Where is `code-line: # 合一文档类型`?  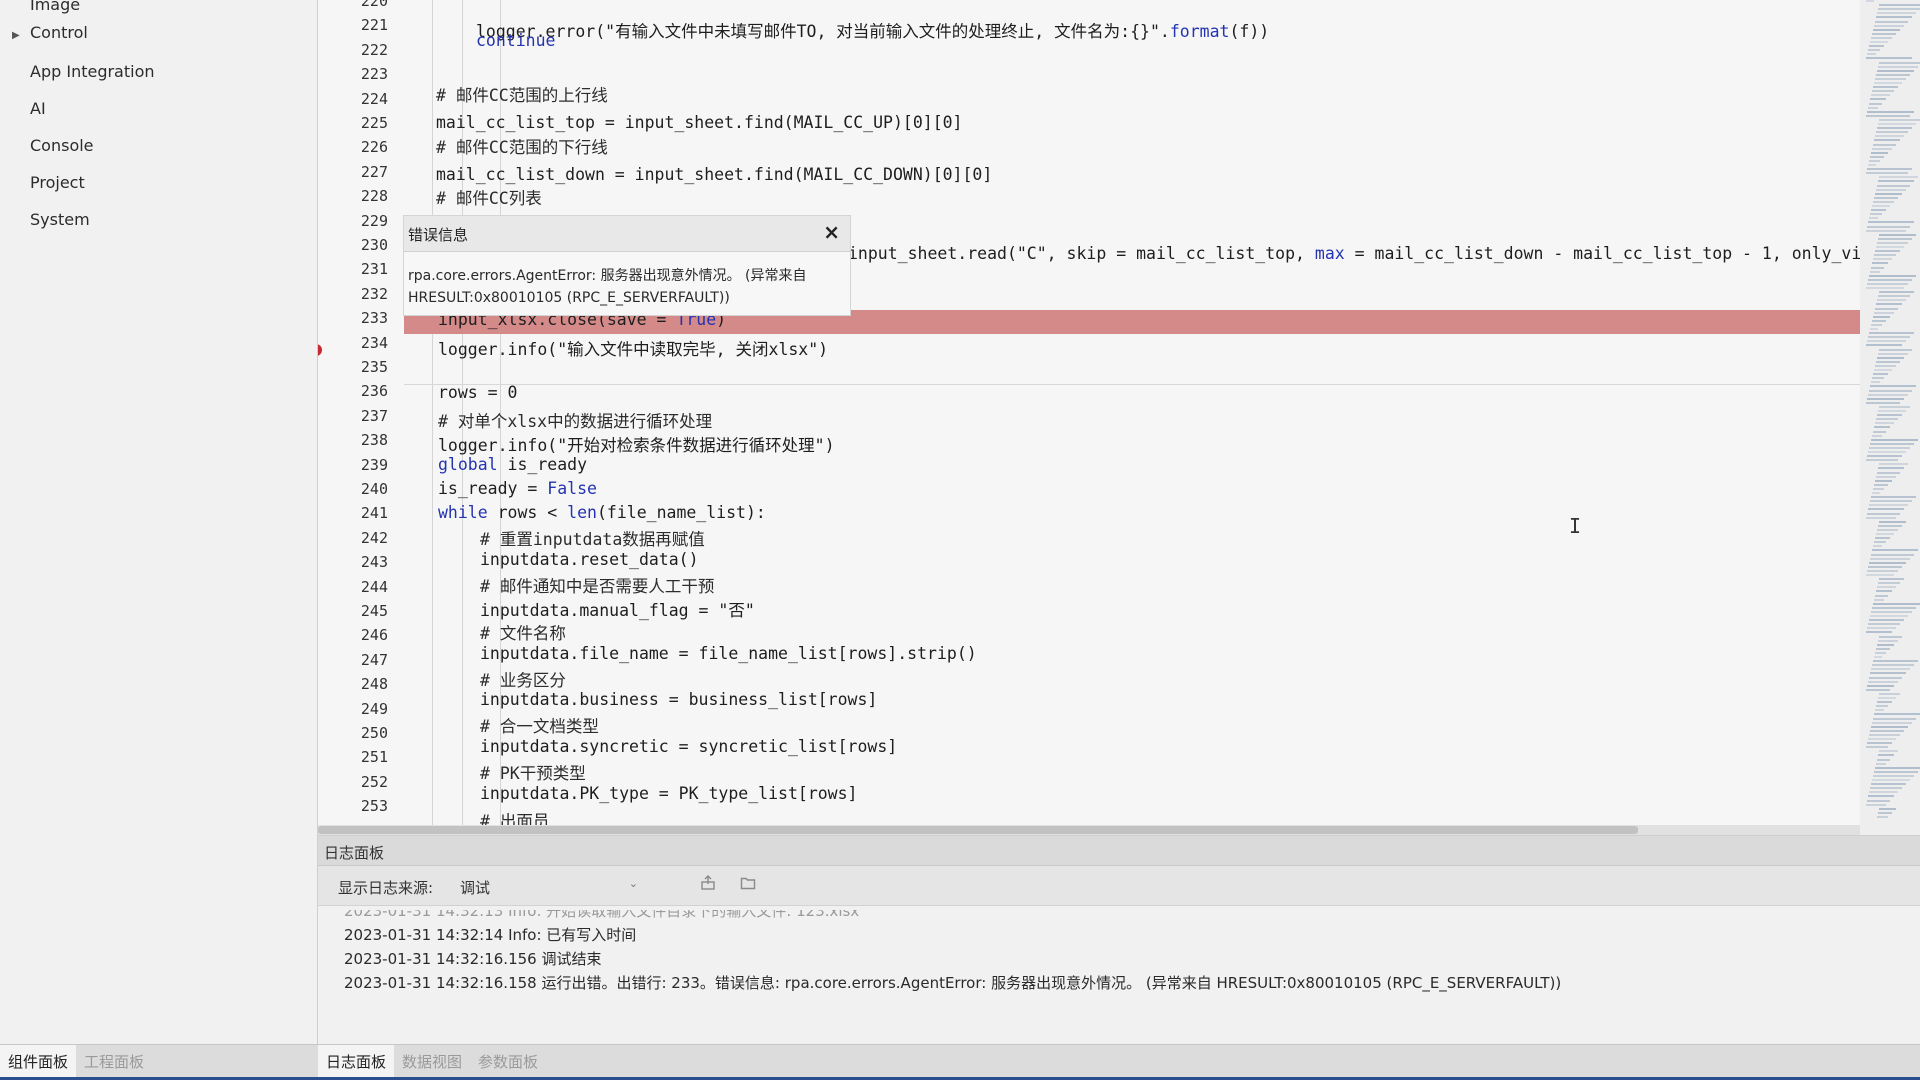 code-line: # 合一文档类型 is located at coordinates (1132, 725).